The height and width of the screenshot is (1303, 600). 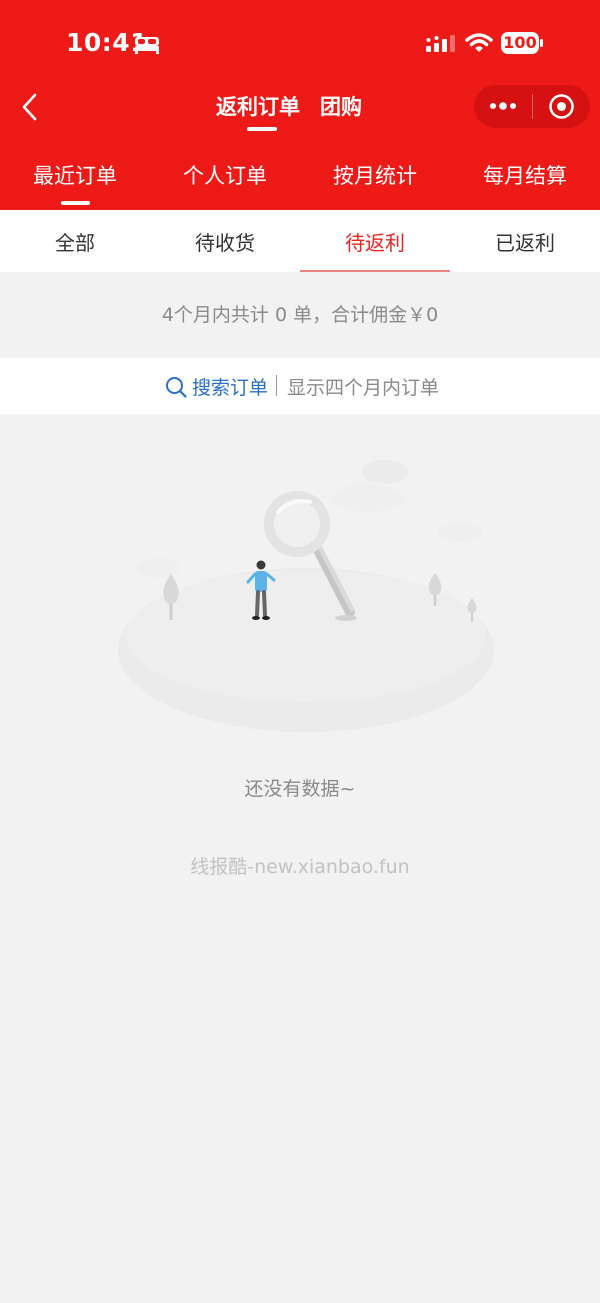 I want to click on capsule-divider, so click(x=532, y=106).